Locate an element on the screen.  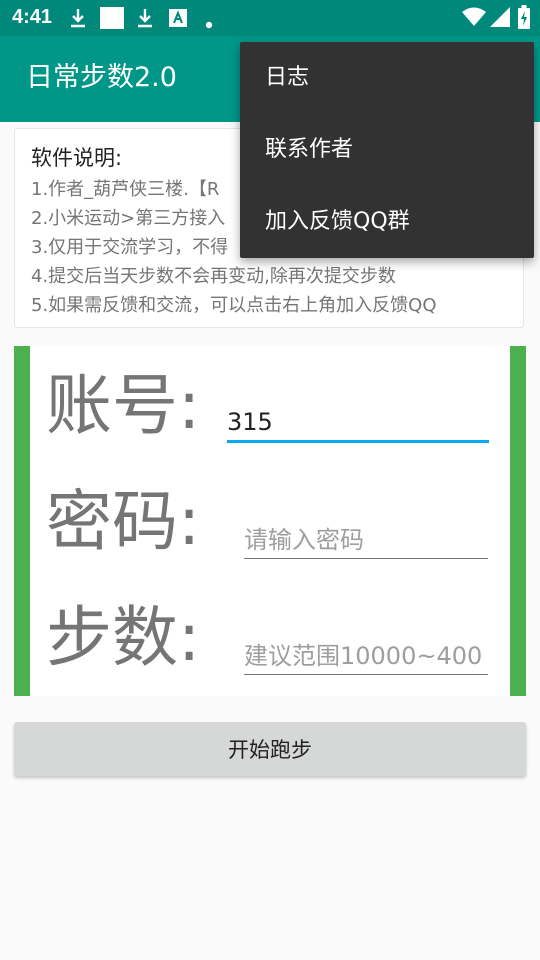
square-notification-icon is located at coordinates (112, 20).